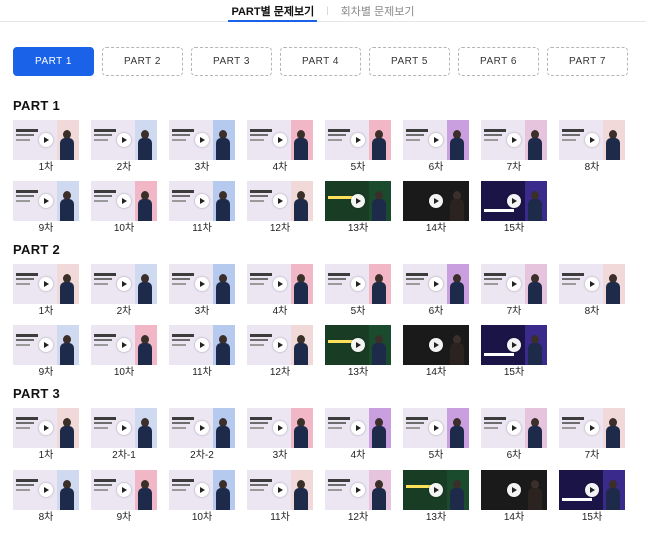  Describe the element at coordinates (409, 61) in the screenshot. I see `part-5-button: PART 5` at that location.